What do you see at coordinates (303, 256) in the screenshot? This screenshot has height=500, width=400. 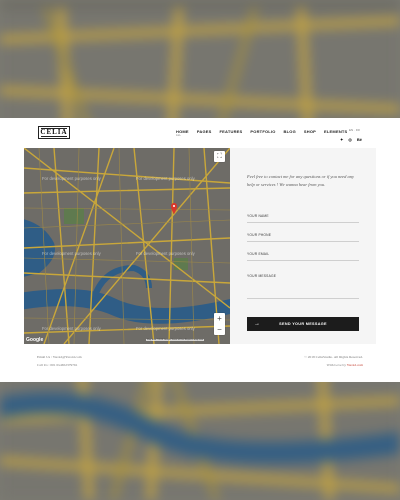 I see `email-field: YOUR EMAIL` at bounding box center [303, 256].